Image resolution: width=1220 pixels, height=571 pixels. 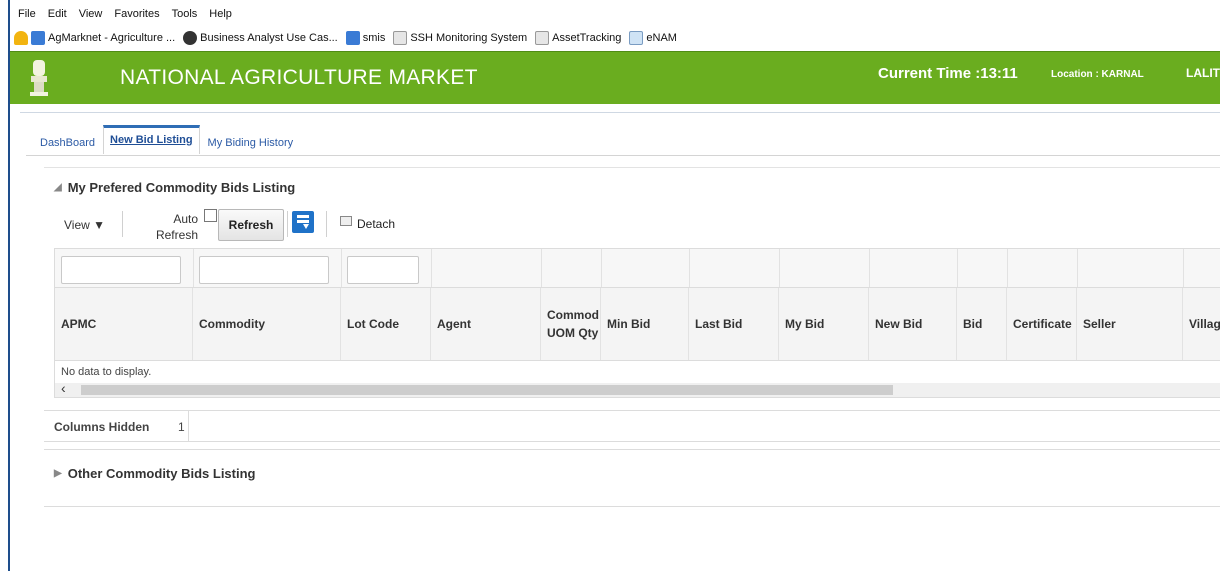 What do you see at coordinates (824, 324) in the screenshot?
I see `column-header: My Bid` at bounding box center [824, 324].